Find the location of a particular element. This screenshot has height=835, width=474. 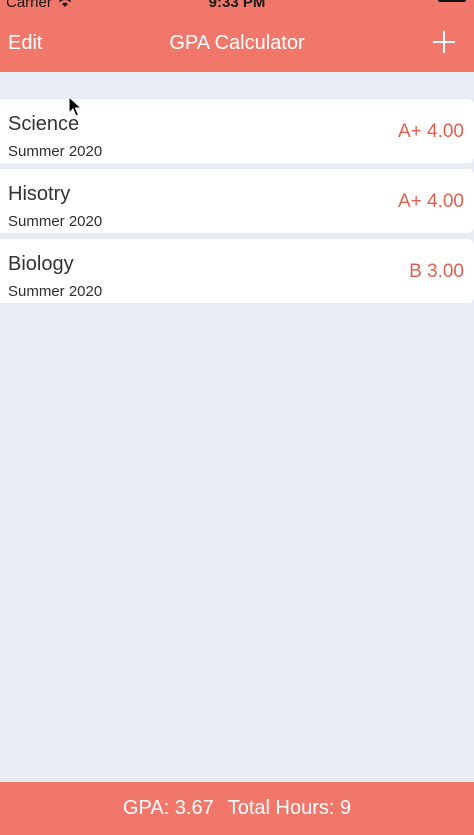

status-bar: Carrier 9:33 PM is located at coordinates (237, 5).